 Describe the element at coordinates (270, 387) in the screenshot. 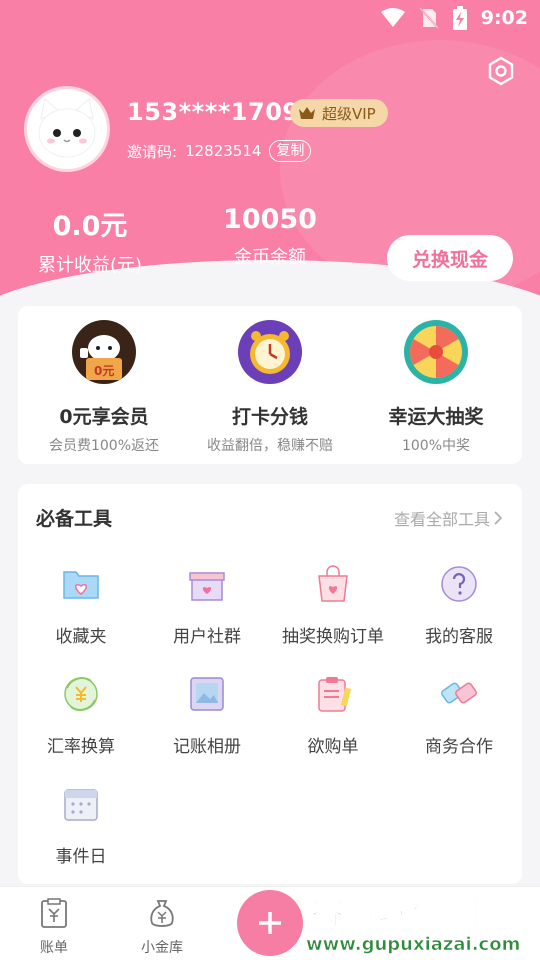

I see `promo-checkin: 打卡分钱 收益翻倍，稳赚不赔` at that location.